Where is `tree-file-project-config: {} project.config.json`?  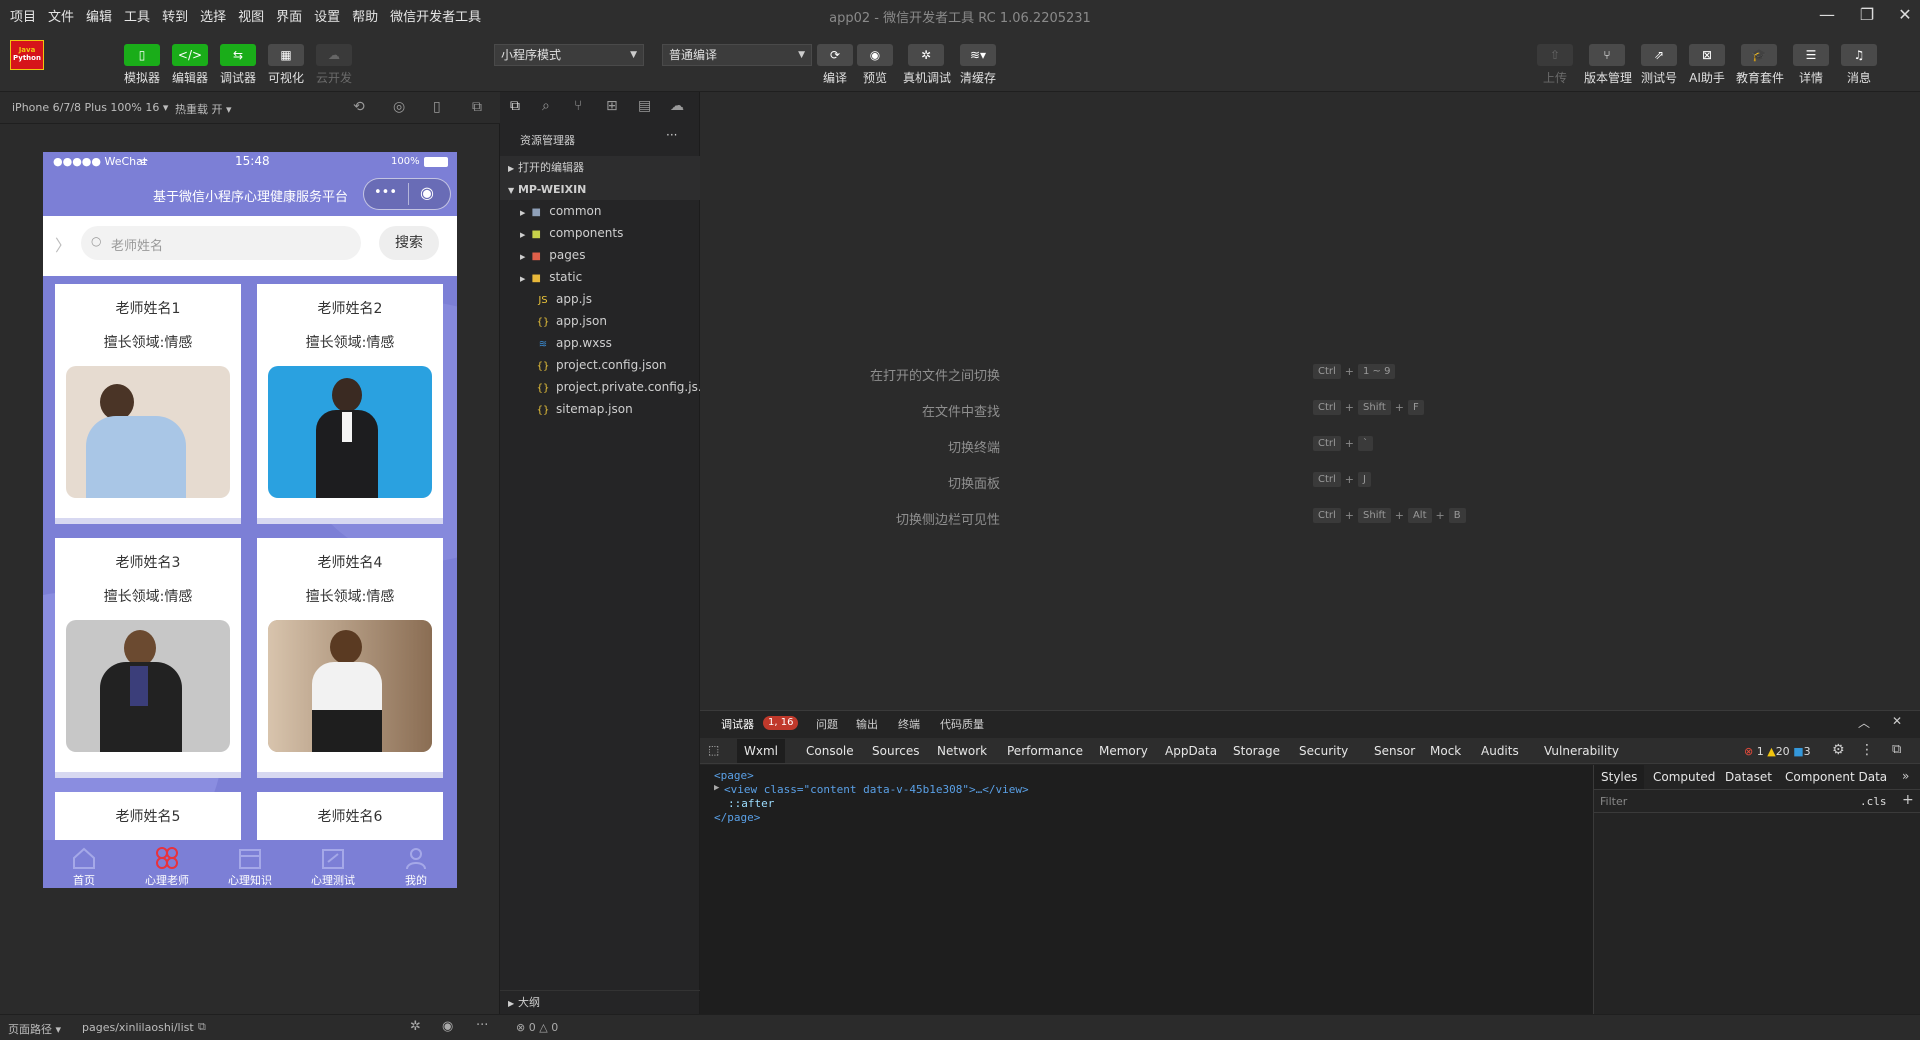
tree-file-project-config: {} project.config.json is located at coordinates (600, 365).